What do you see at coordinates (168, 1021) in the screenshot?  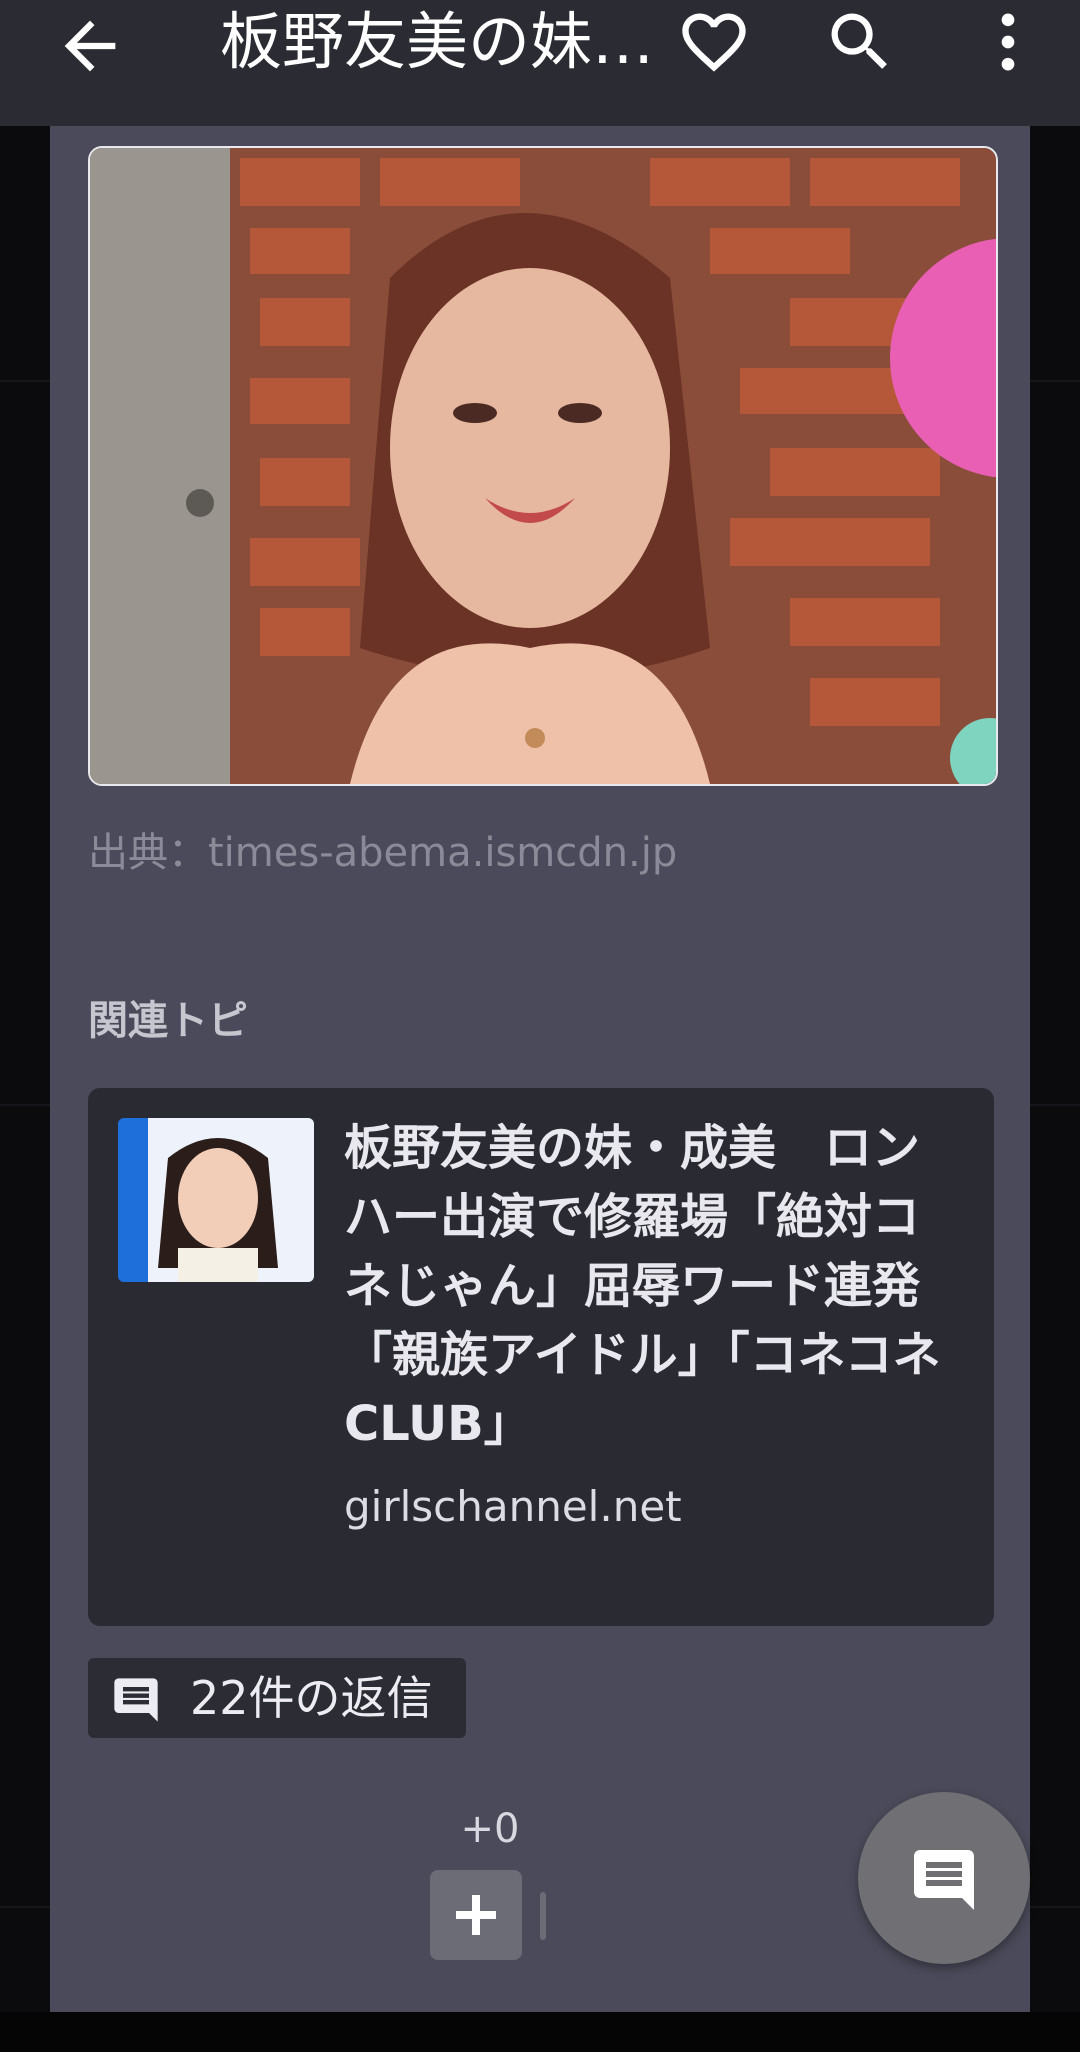 I see `related-topics-heading: 関連トピ` at bounding box center [168, 1021].